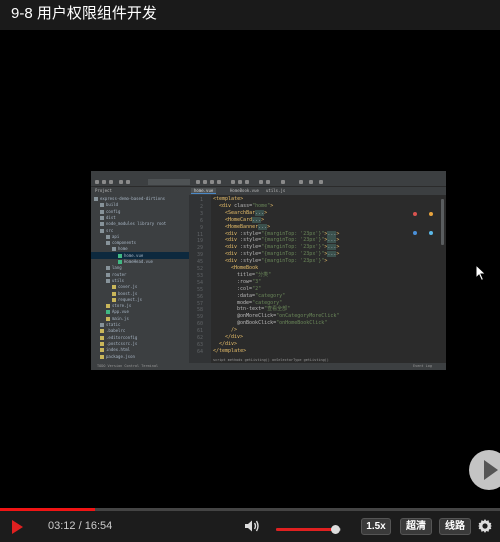  What do you see at coordinates (84, 13) in the screenshot?
I see `video-title: 9-8 用户权限组件开发` at bounding box center [84, 13].